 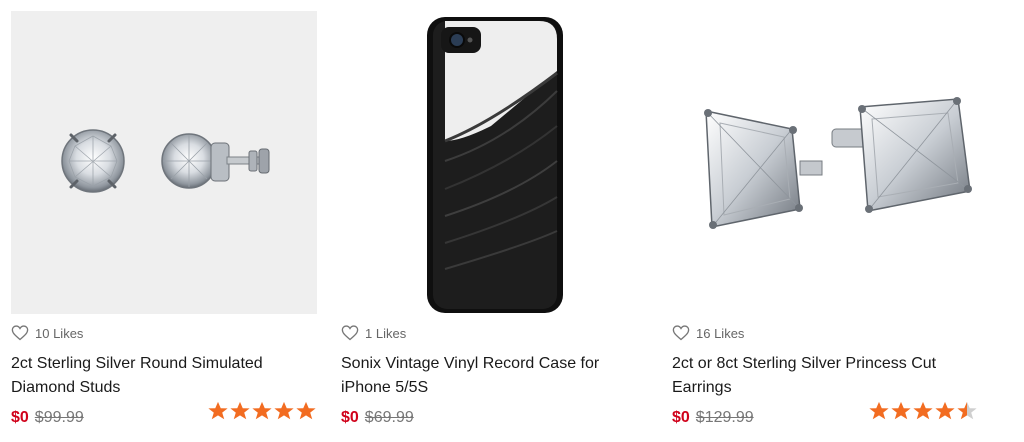 What do you see at coordinates (720, 333) in the screenshot?
I see `likes-count: 16 Likes` at bounding box center [720, 333].